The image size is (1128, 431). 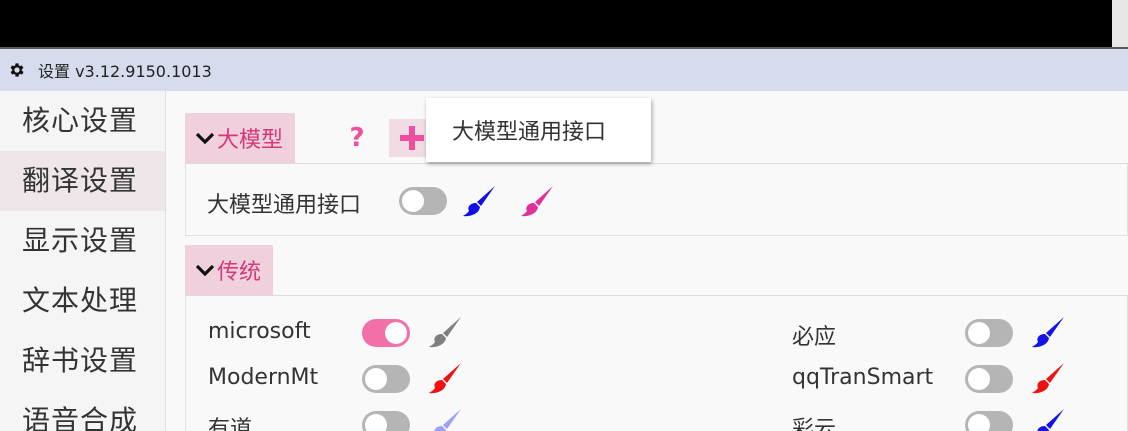 I want to click on section-header-traditional: 传统, so click(x=229, y=270).